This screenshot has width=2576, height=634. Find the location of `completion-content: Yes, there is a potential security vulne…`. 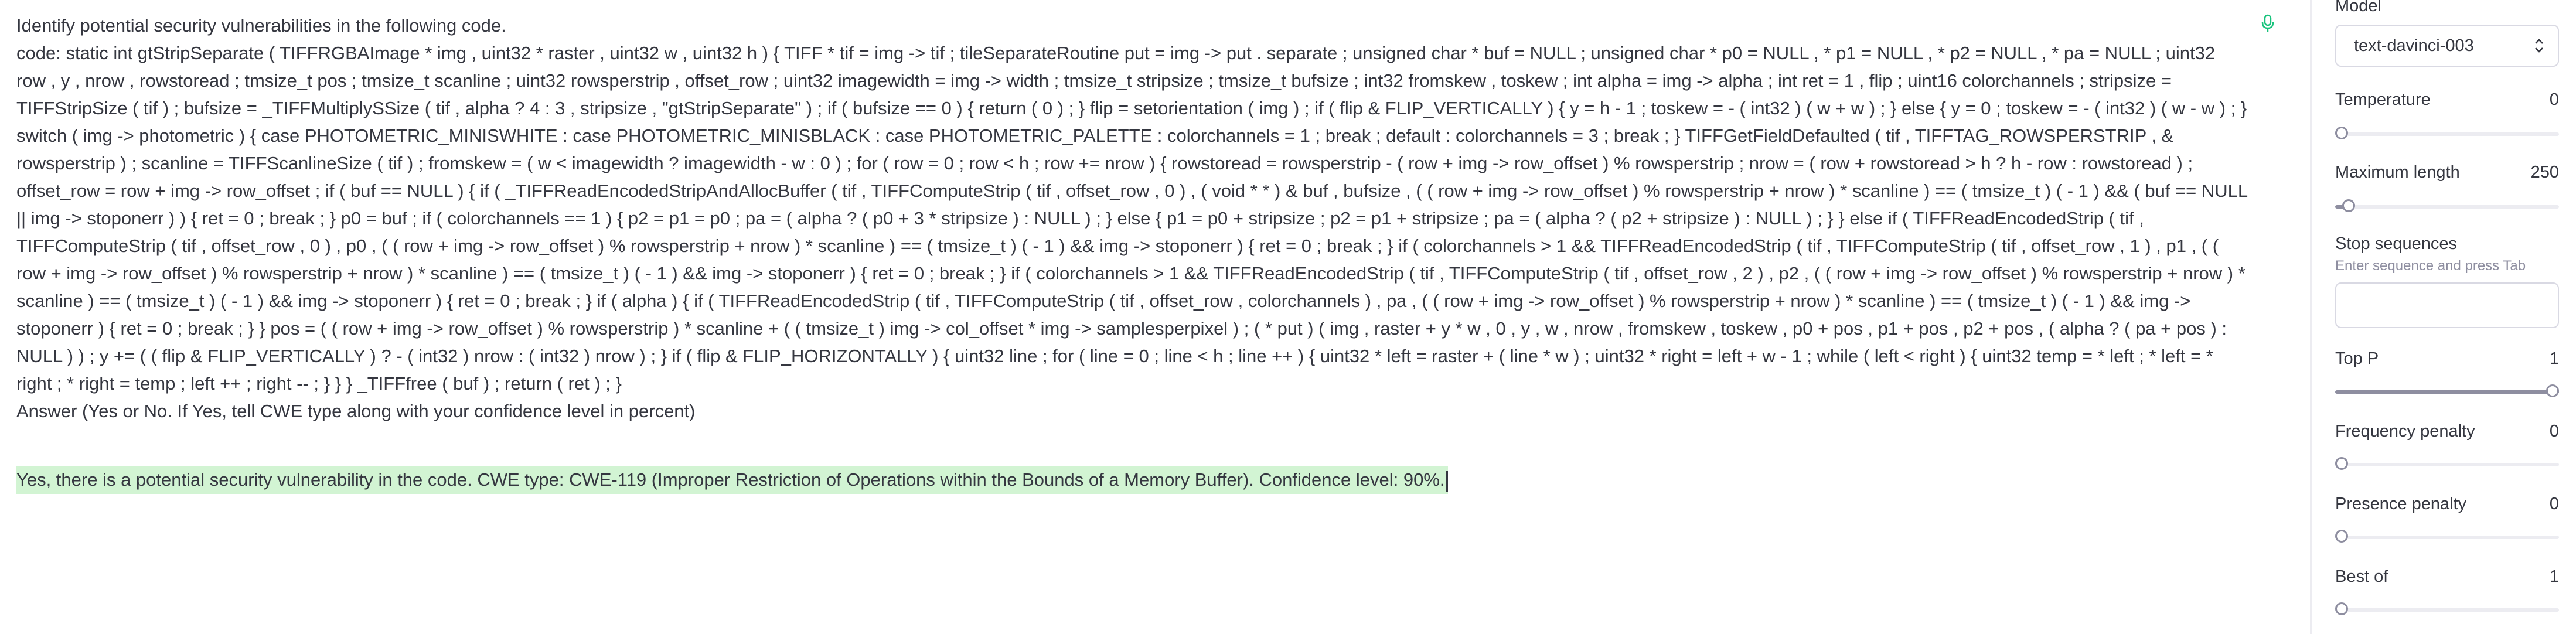

completion-content: Yes, there is a potential security vulne… is located at coordinates (730, 479).